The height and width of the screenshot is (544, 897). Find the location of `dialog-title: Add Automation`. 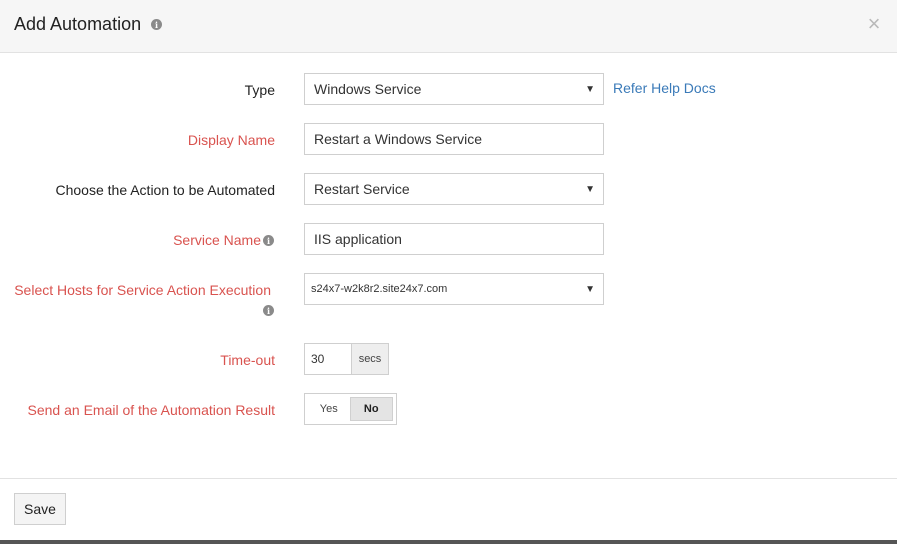

dialog-title: Add Automation is located at coordinates (78, 24).